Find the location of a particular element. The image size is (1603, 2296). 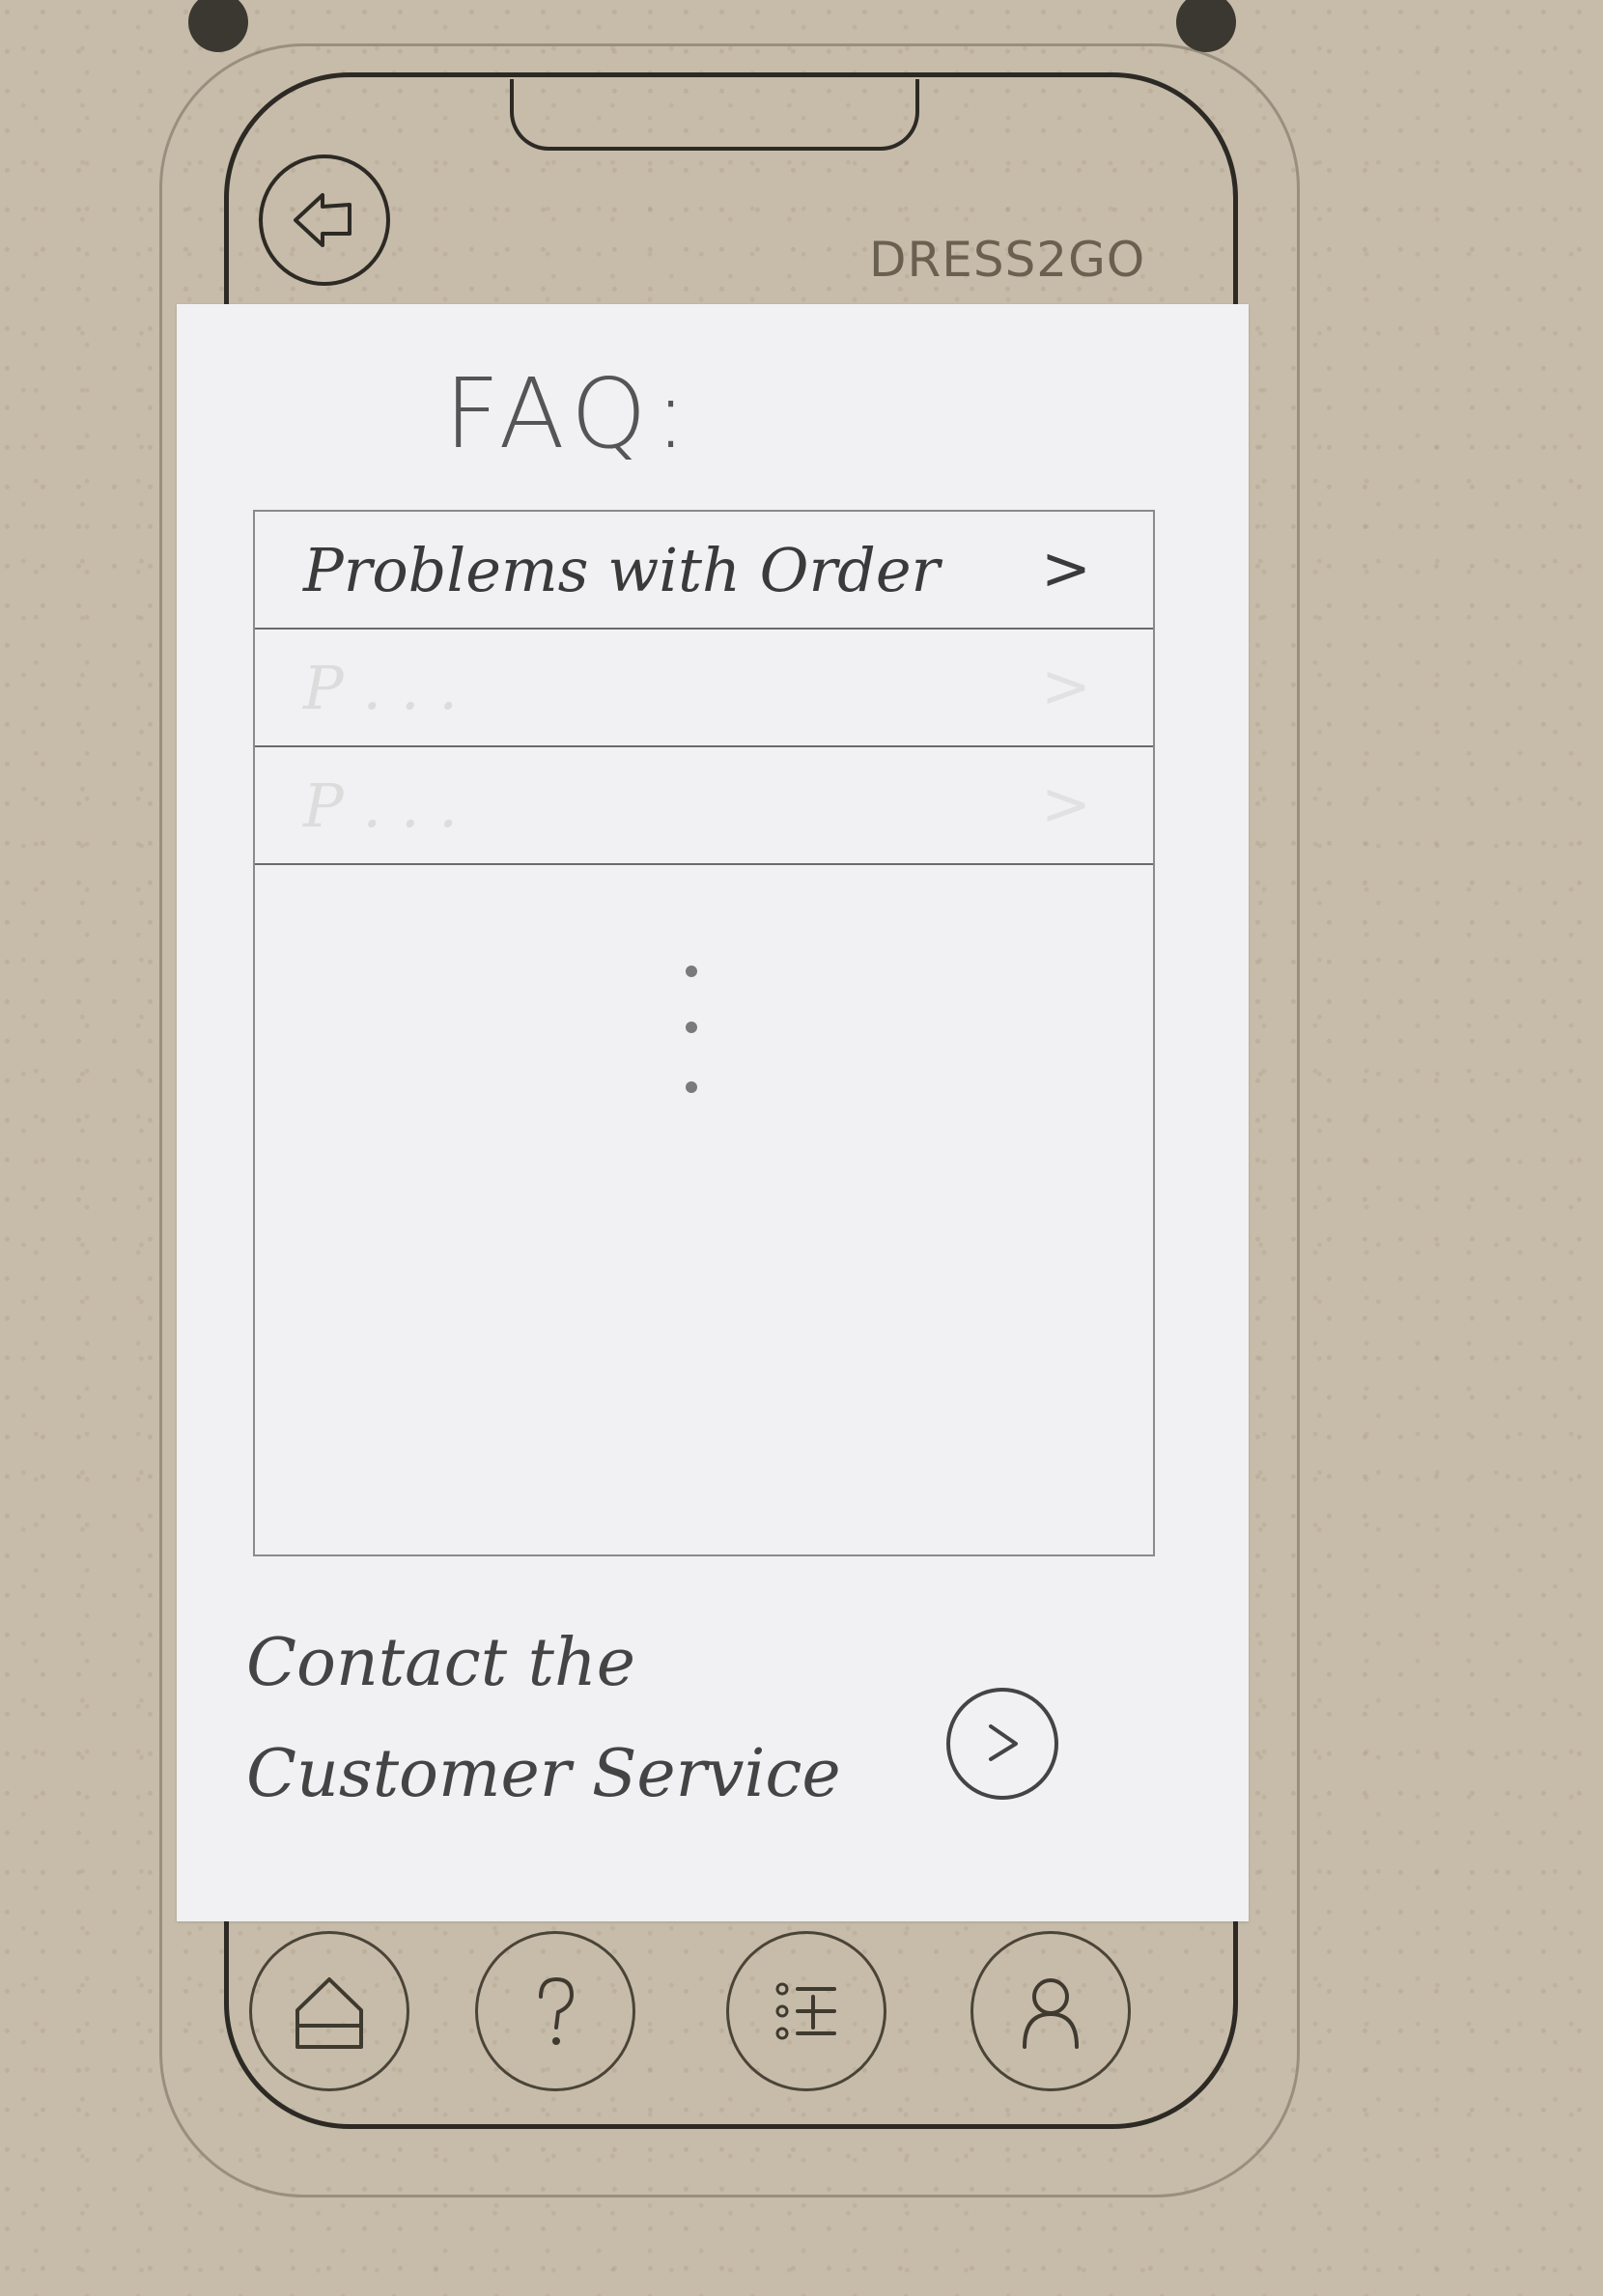

nav-profile-button is located at coordinates (1050, 2011).